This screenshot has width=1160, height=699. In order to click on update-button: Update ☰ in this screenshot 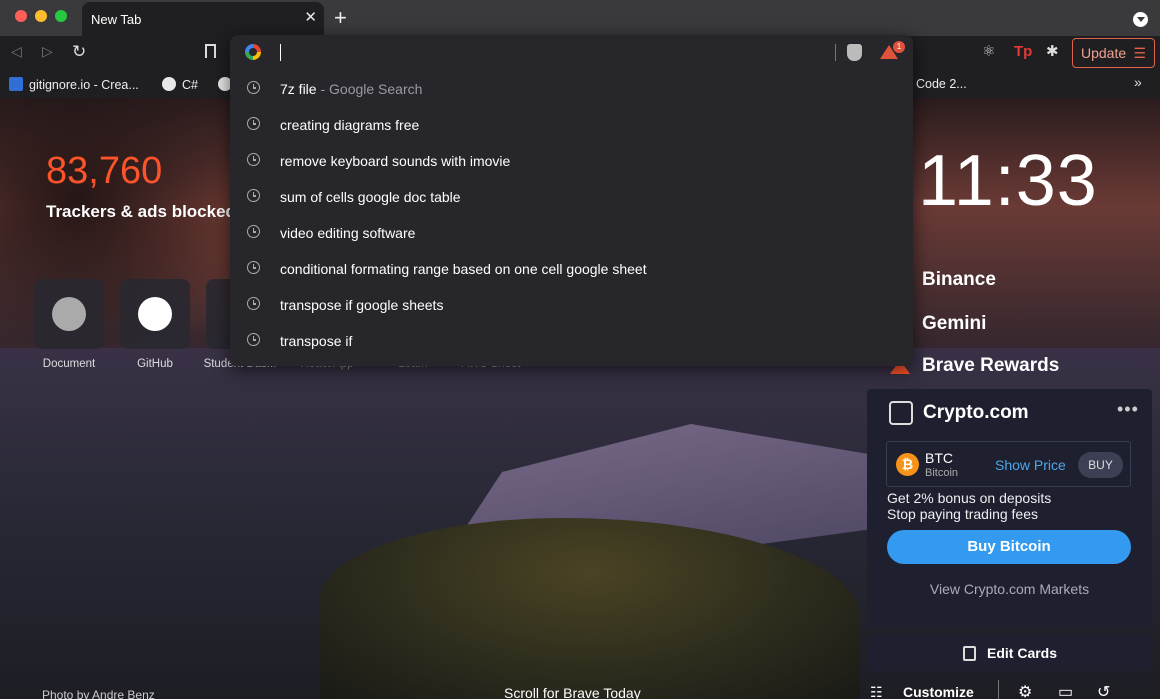, I will do `click(1113, 53)`.